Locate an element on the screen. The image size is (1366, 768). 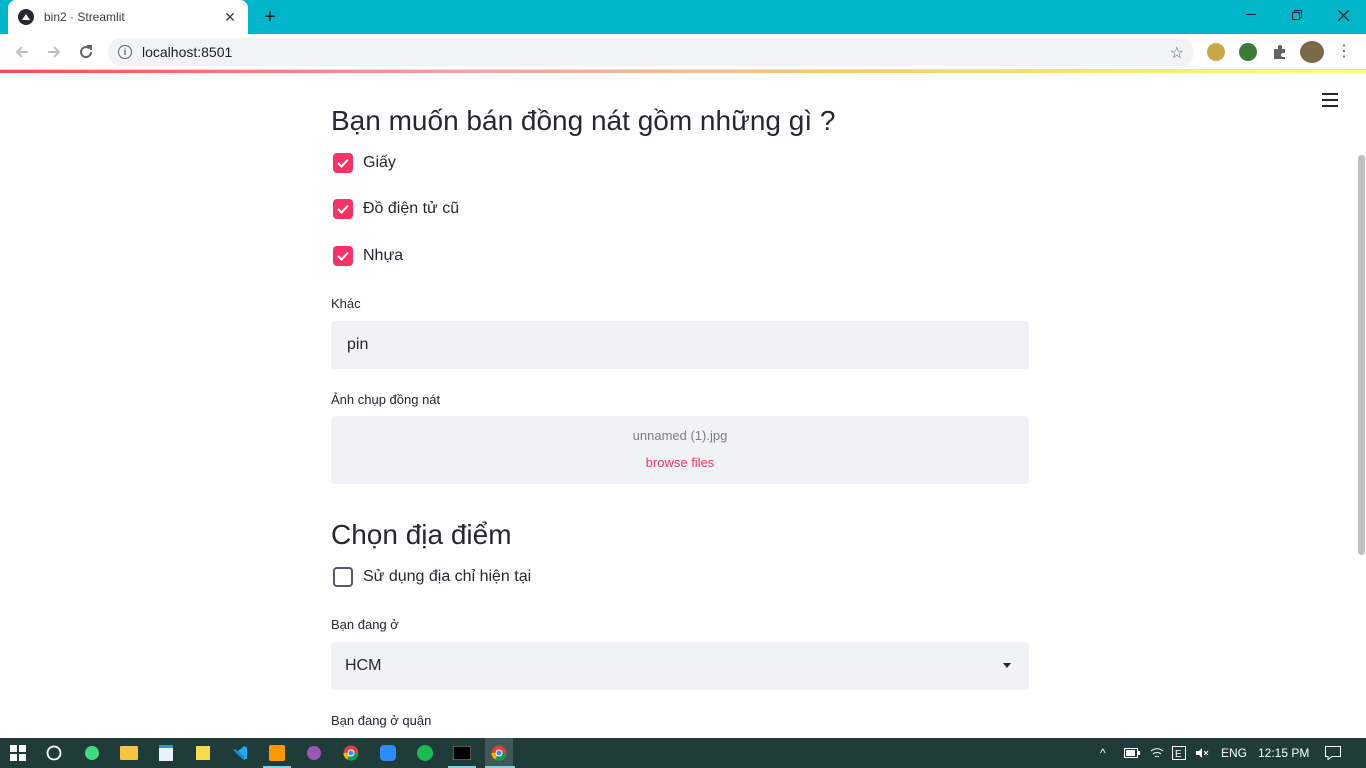
address-bar: i localhost:8501 ☆ is located at coordinates (651, 52).